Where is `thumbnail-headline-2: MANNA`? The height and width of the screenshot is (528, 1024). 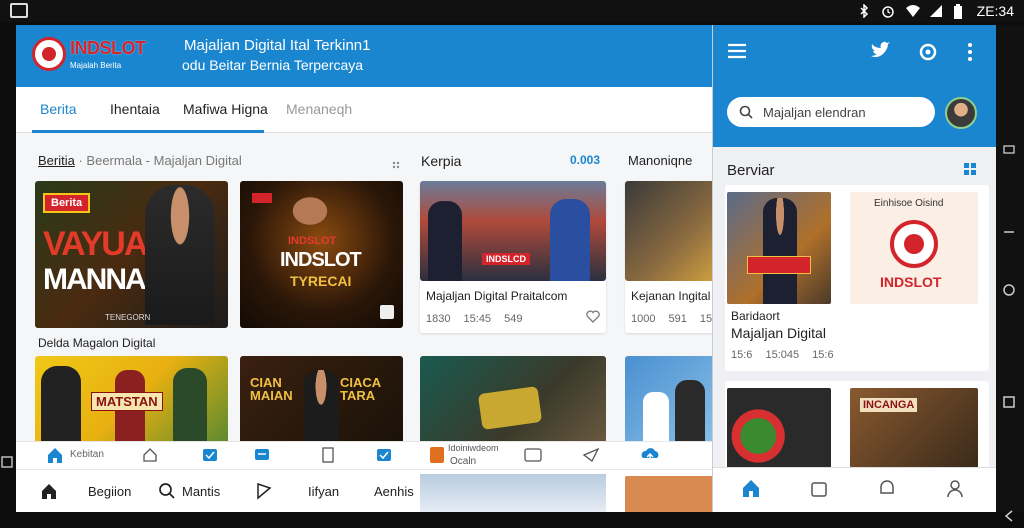
thumbnail-headline-2: MANNA is located at coordinates (95, 279).